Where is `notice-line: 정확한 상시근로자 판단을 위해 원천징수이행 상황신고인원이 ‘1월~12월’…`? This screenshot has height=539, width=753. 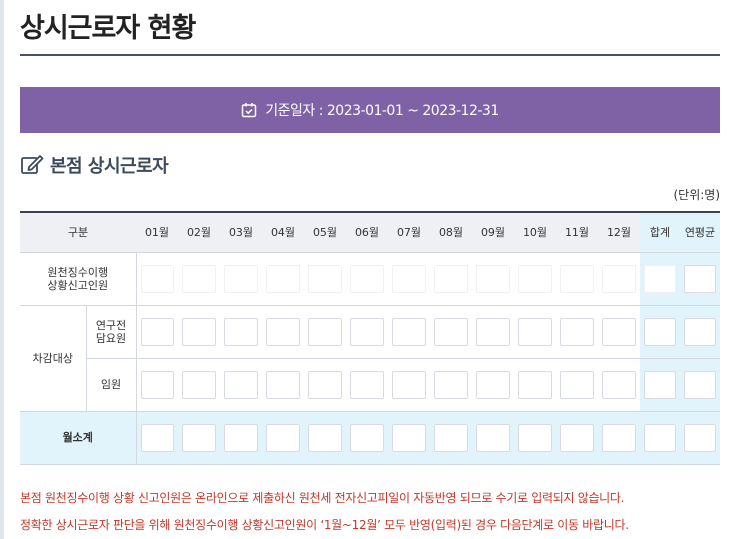 notice-line: 정확한 상시근로자 판단을 위해 원천징수이행 상황신고인원이 ‘1월~12월’… is located at coordinates (324, 525).